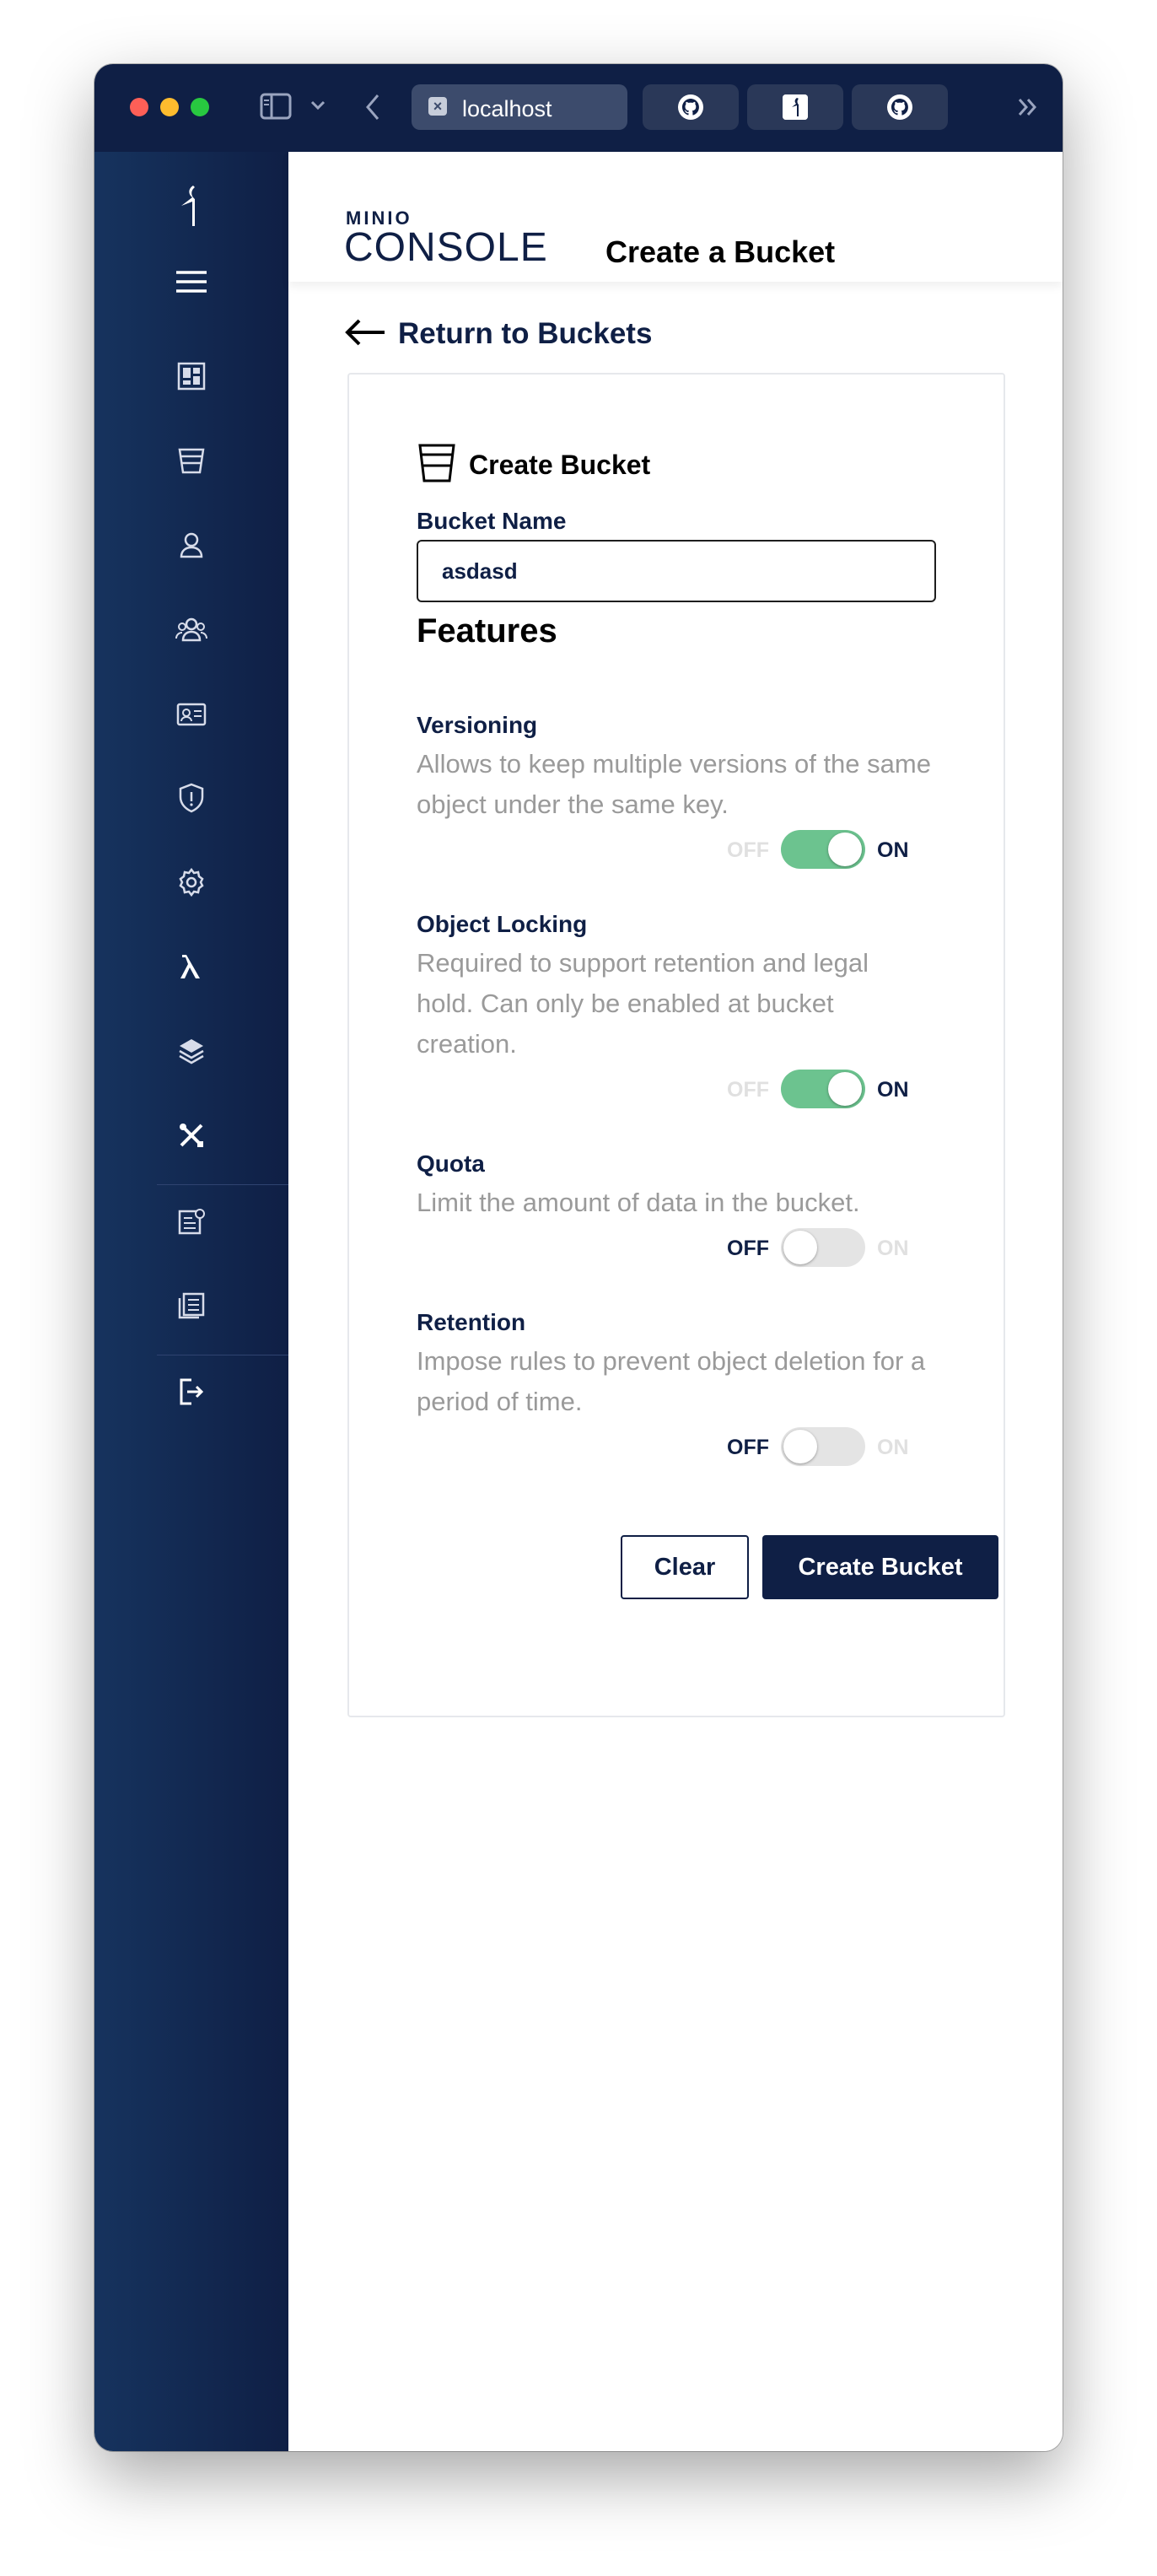 The image size is (1157, 2576). What do you see at coordinates (893, 1447) in the screenshot?
I see `retention-on-label: ON` at bounding box center [893, 1447].